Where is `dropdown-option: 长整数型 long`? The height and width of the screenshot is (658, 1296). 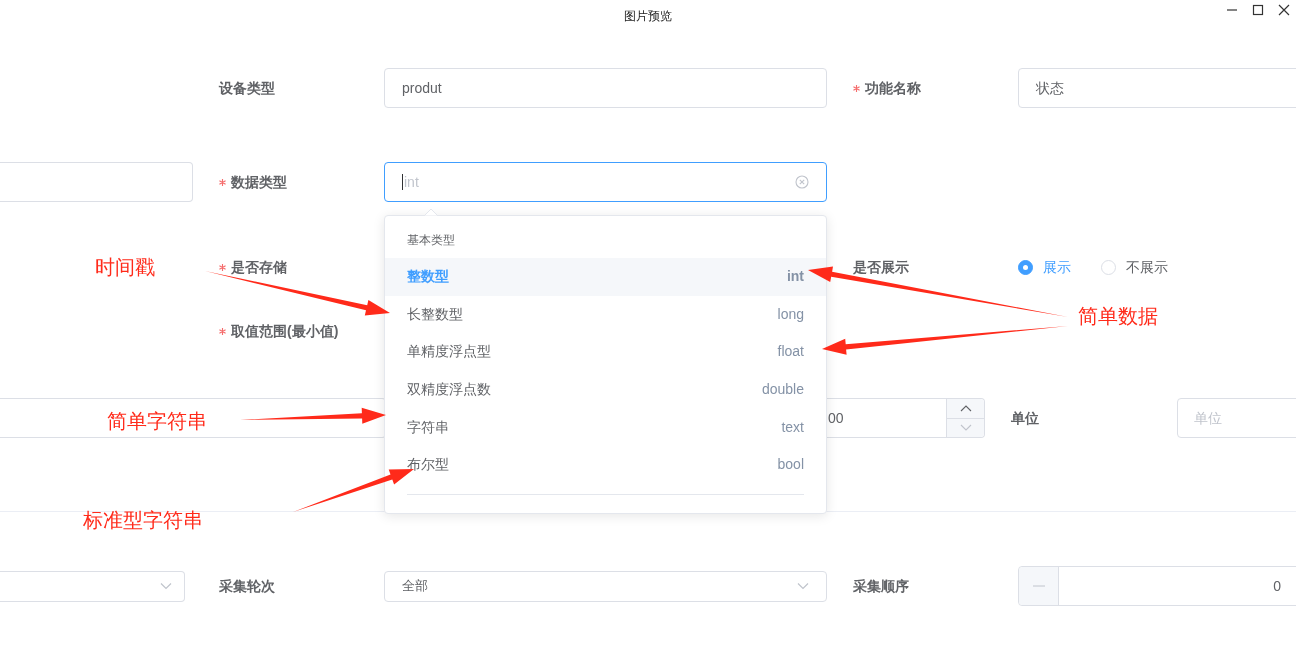 dropdown-option: 长整数型 long is located at coordinates (605, 314).